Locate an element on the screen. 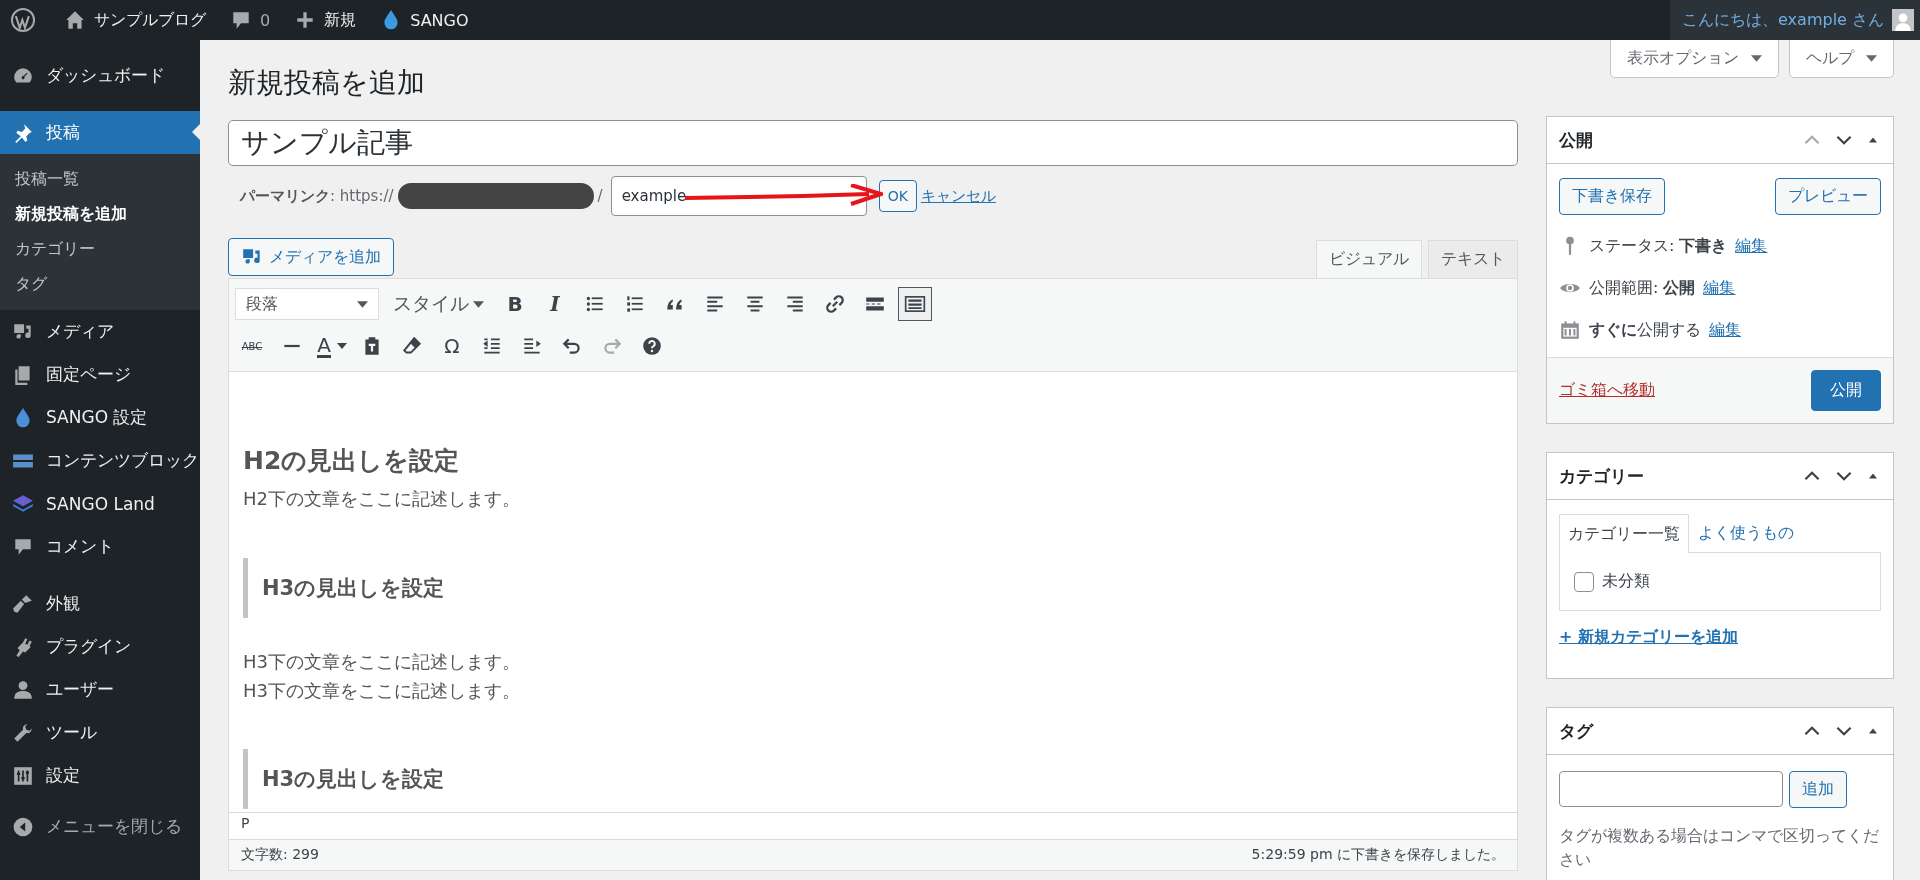 The height and width of the screenshot is (880, 1920). strikethrough-button: ABC is located at coordinates (252, 346).